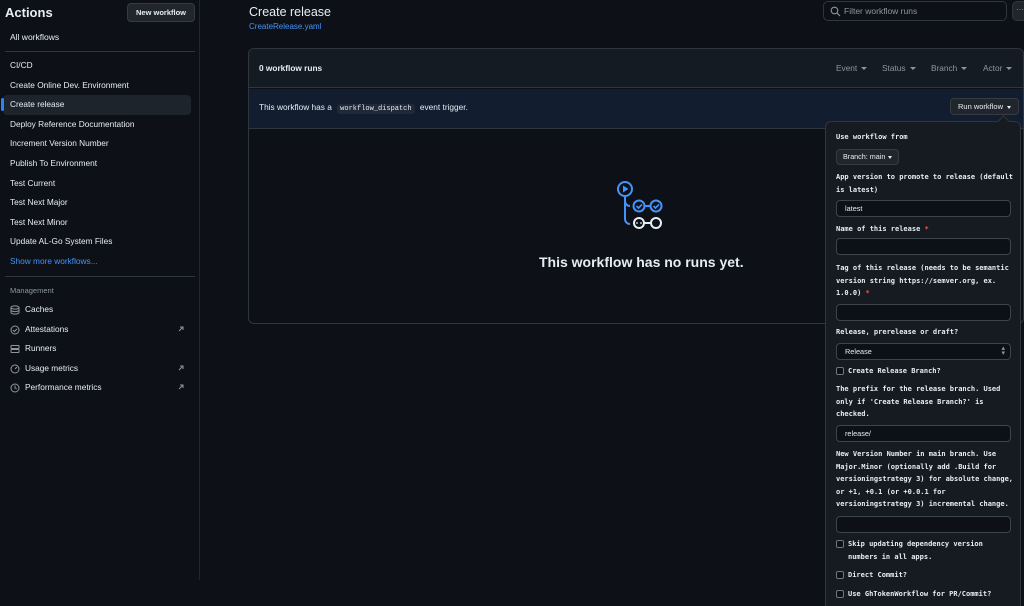 This screenshot has width=1024, height=606. I want to click on clock-icon, so click(15, 388).